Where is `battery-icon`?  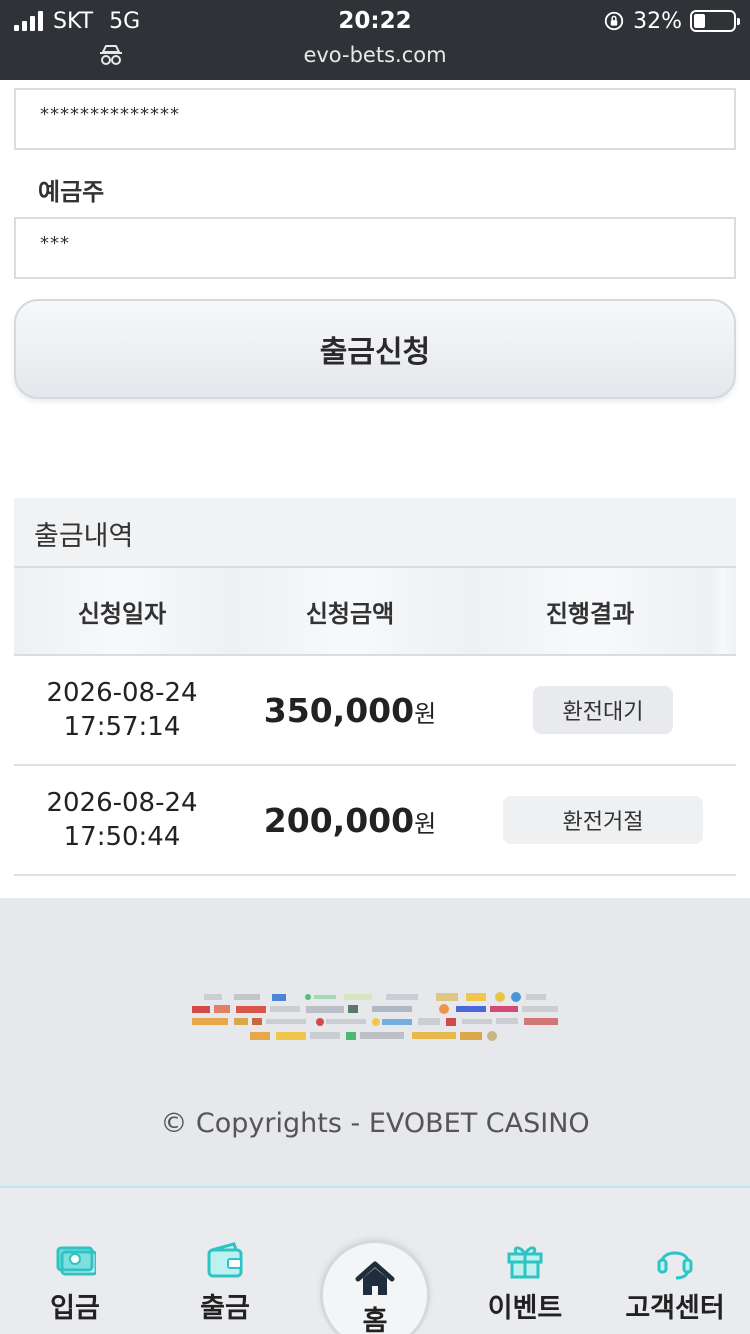 battery-icon is located at coordinates (715, 21).